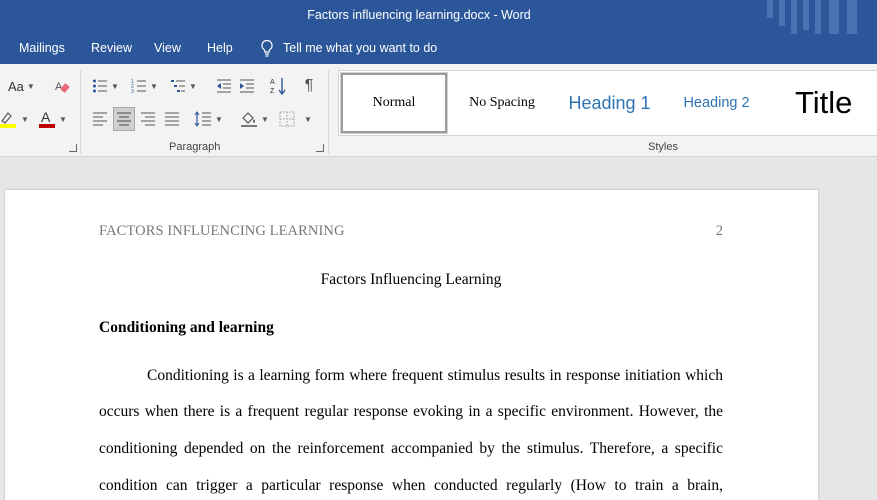 Image resolution: width=877 pixels, height=500 pixels. Describe the element at coordinates (295, 119) in the screenshot. I see `borders-button: ▼` at that location.